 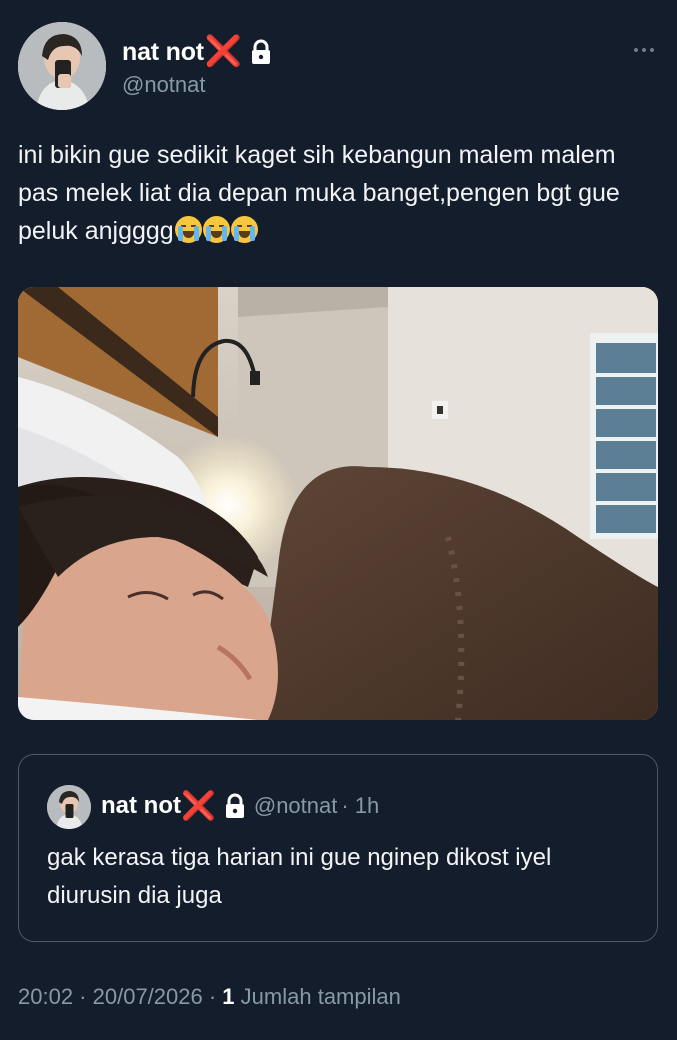 I want to click on author-name-row: nat not ❌, so click(x=197, y=52).